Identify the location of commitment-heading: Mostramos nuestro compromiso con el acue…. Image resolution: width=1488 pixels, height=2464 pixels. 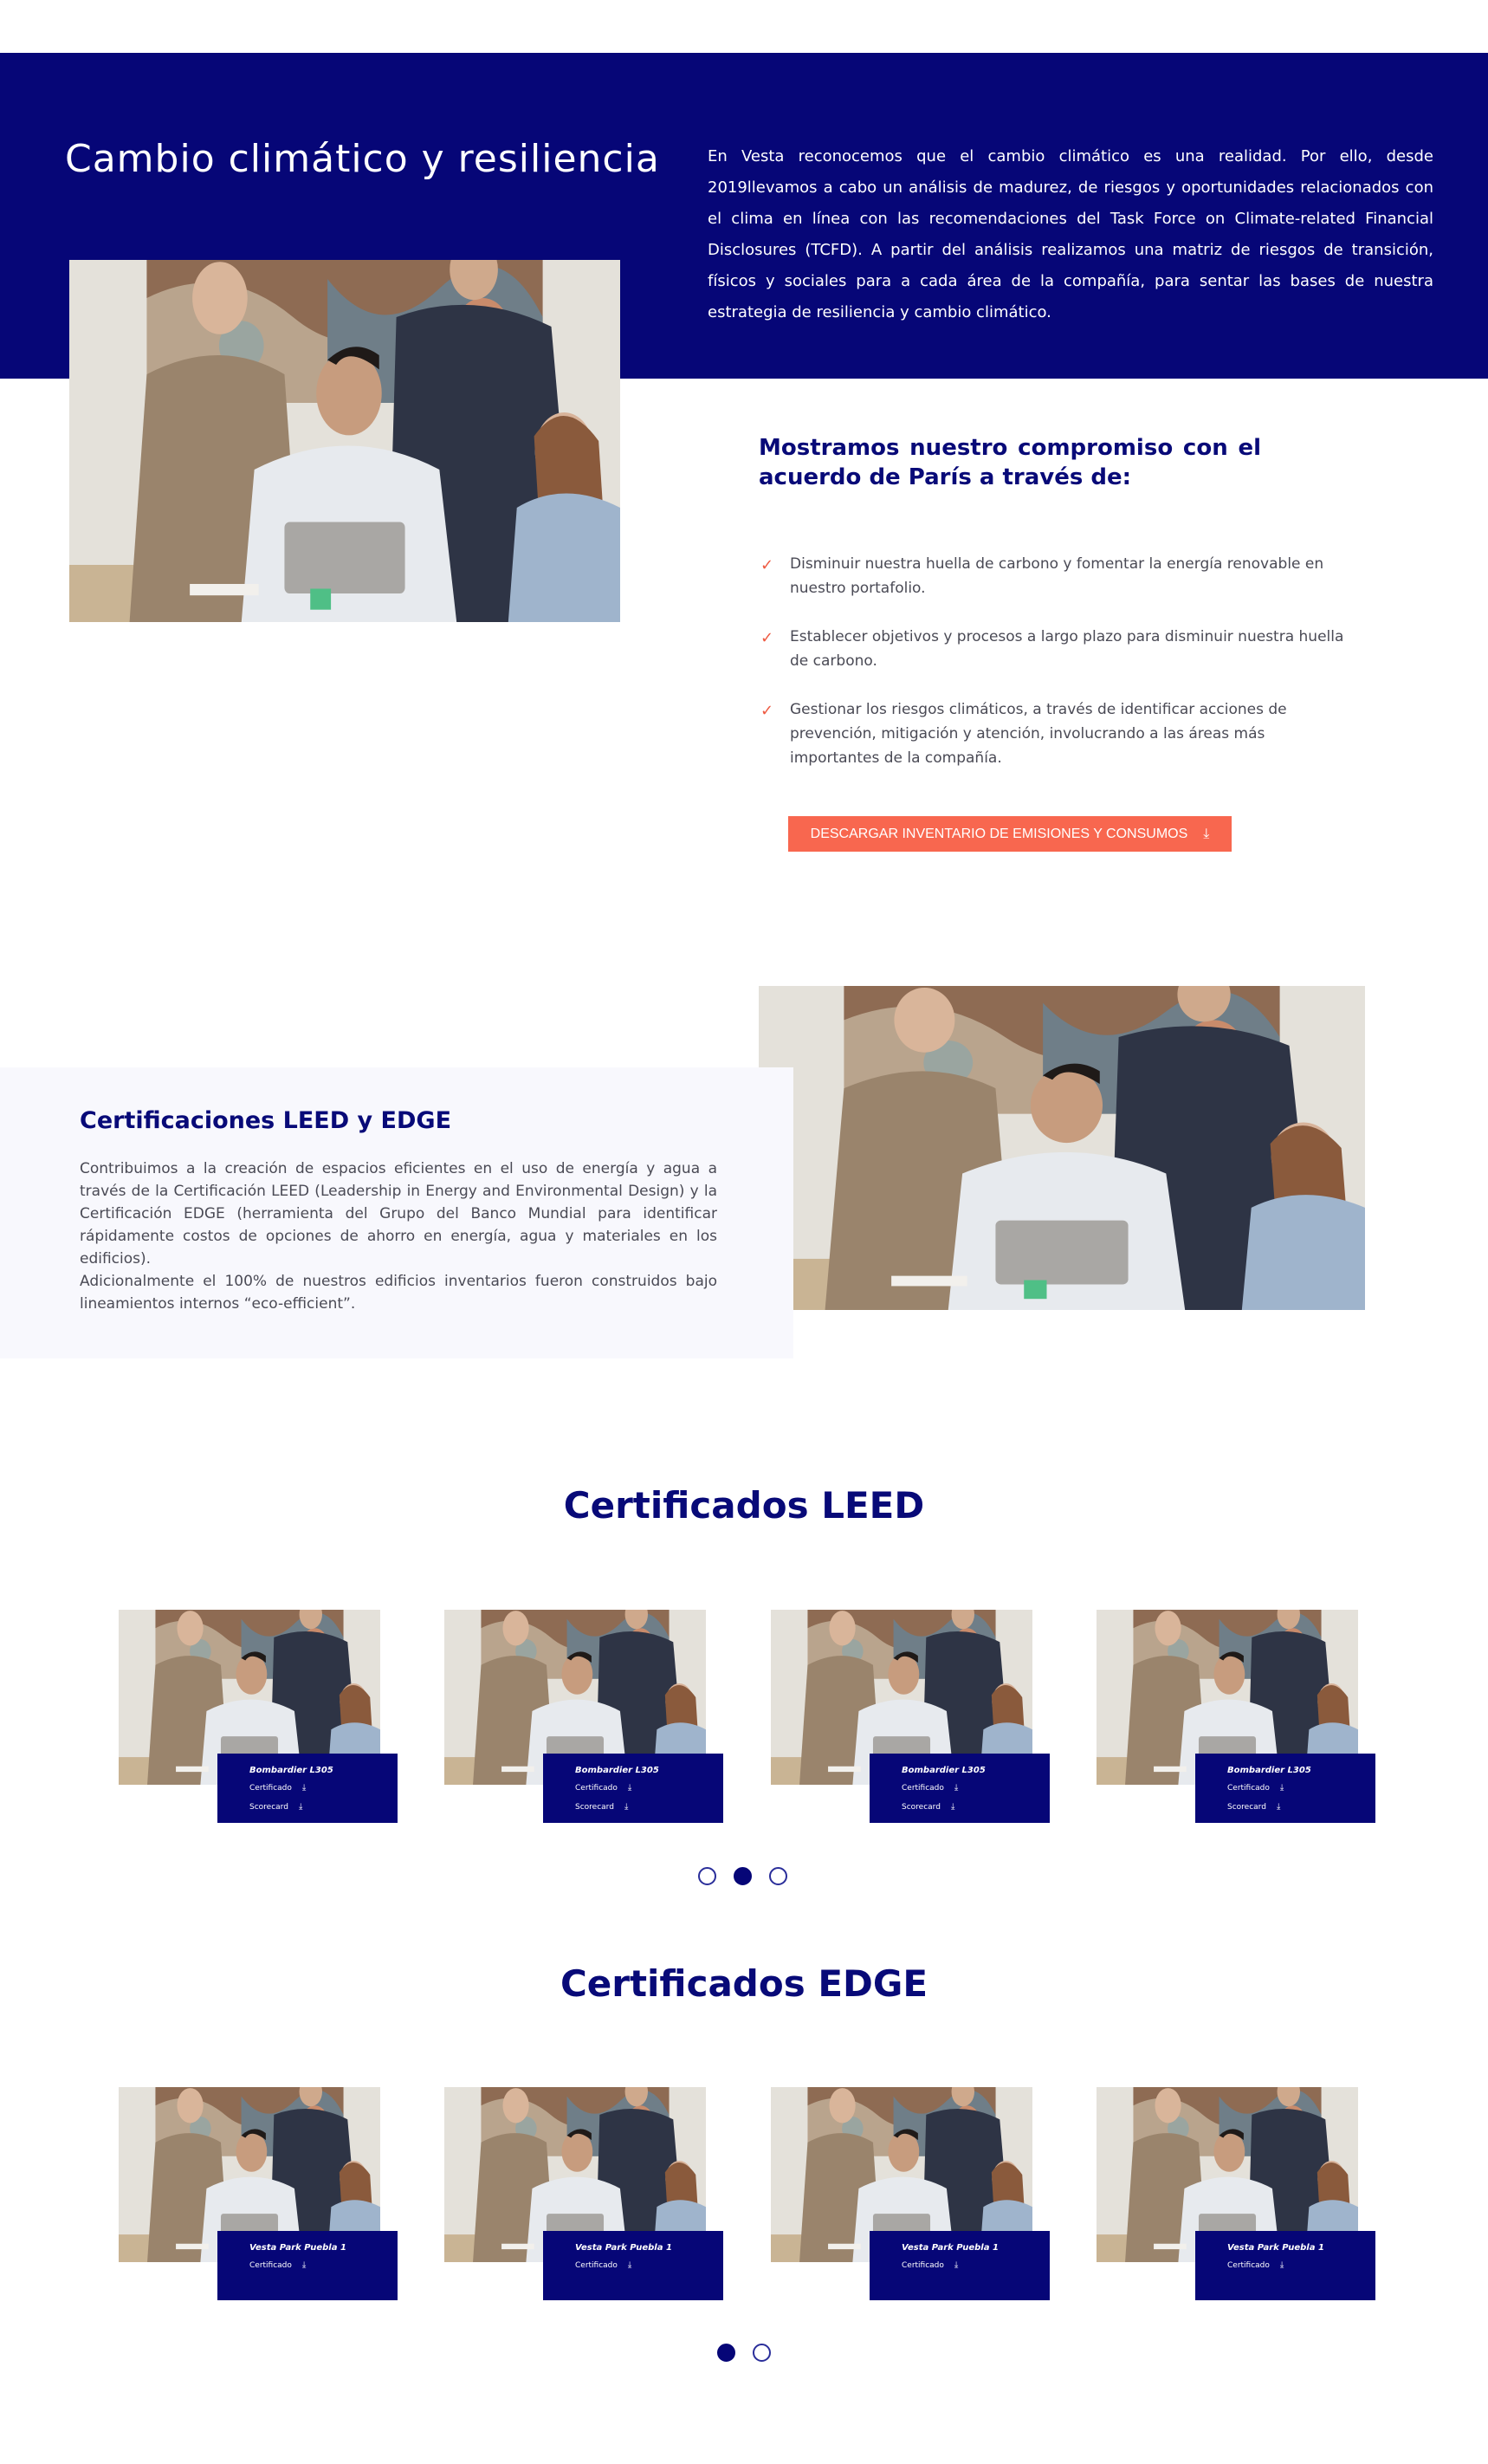
(1010, 463).